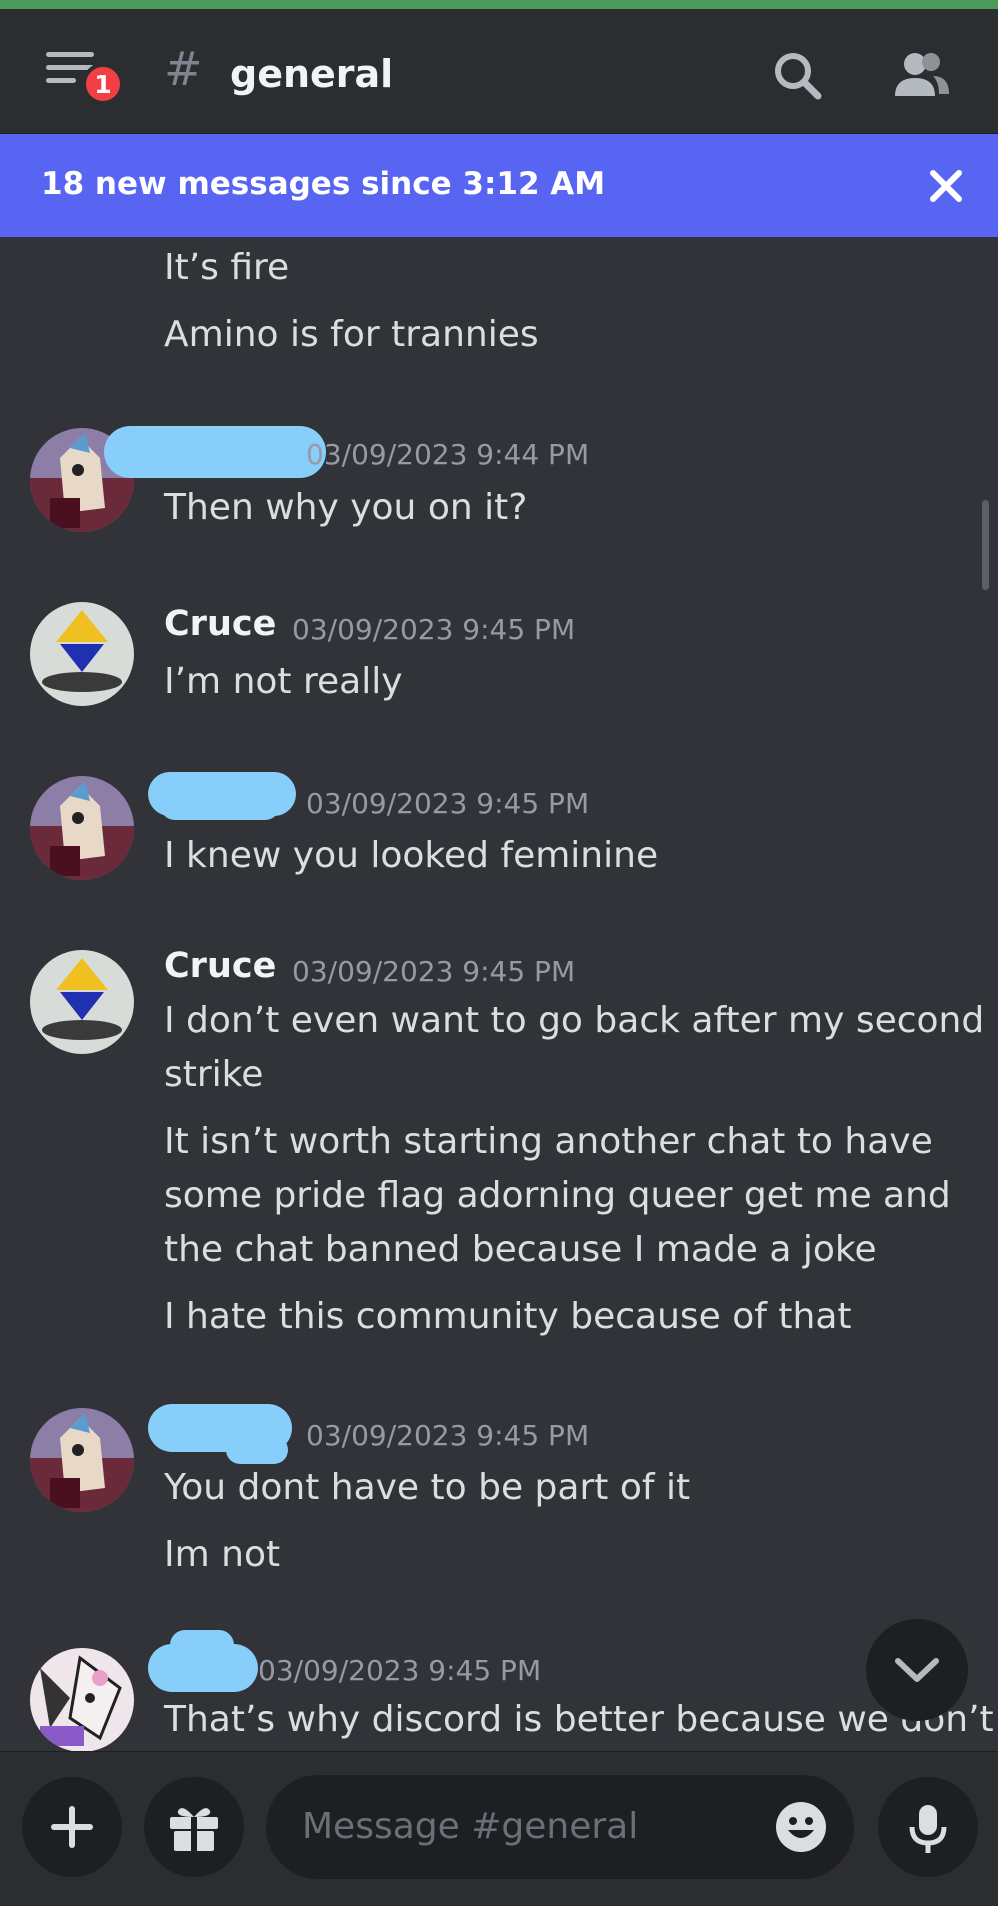 The width and height of the screenshot is (998, 1906). Describe the element at coordinates (346, 507) in the screenshot. I see `message-line: Then why you on it?` at that location.